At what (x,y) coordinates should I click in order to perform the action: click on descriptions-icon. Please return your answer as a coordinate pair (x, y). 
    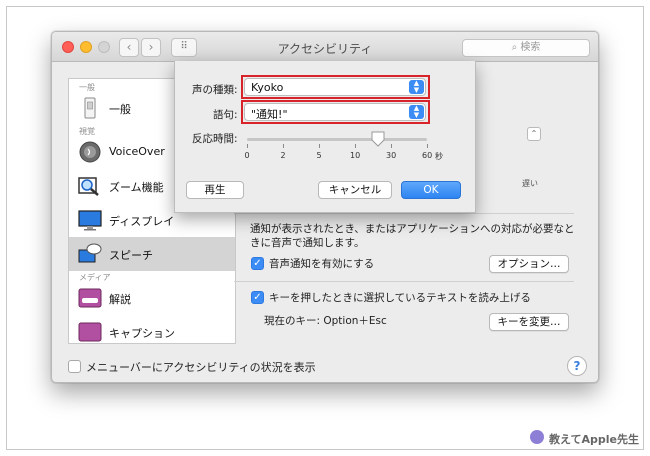
    Looking at the image, I should click on (90, 298).